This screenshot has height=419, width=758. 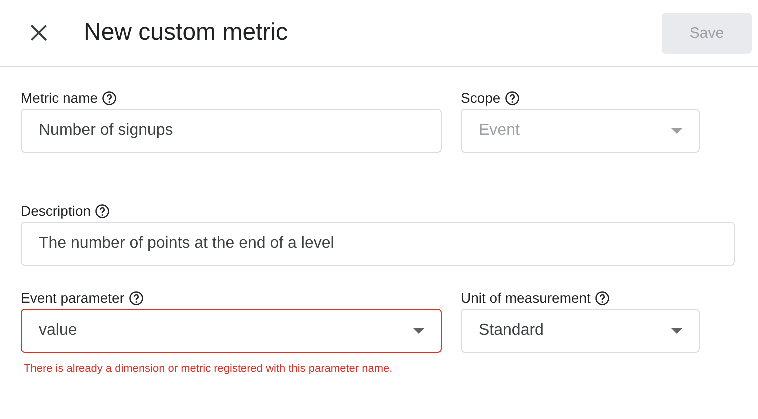 What do you see at coordinates (59, 98) in the screenshot?
I see `field-label: Metric name` at bounding box center [59, 98].